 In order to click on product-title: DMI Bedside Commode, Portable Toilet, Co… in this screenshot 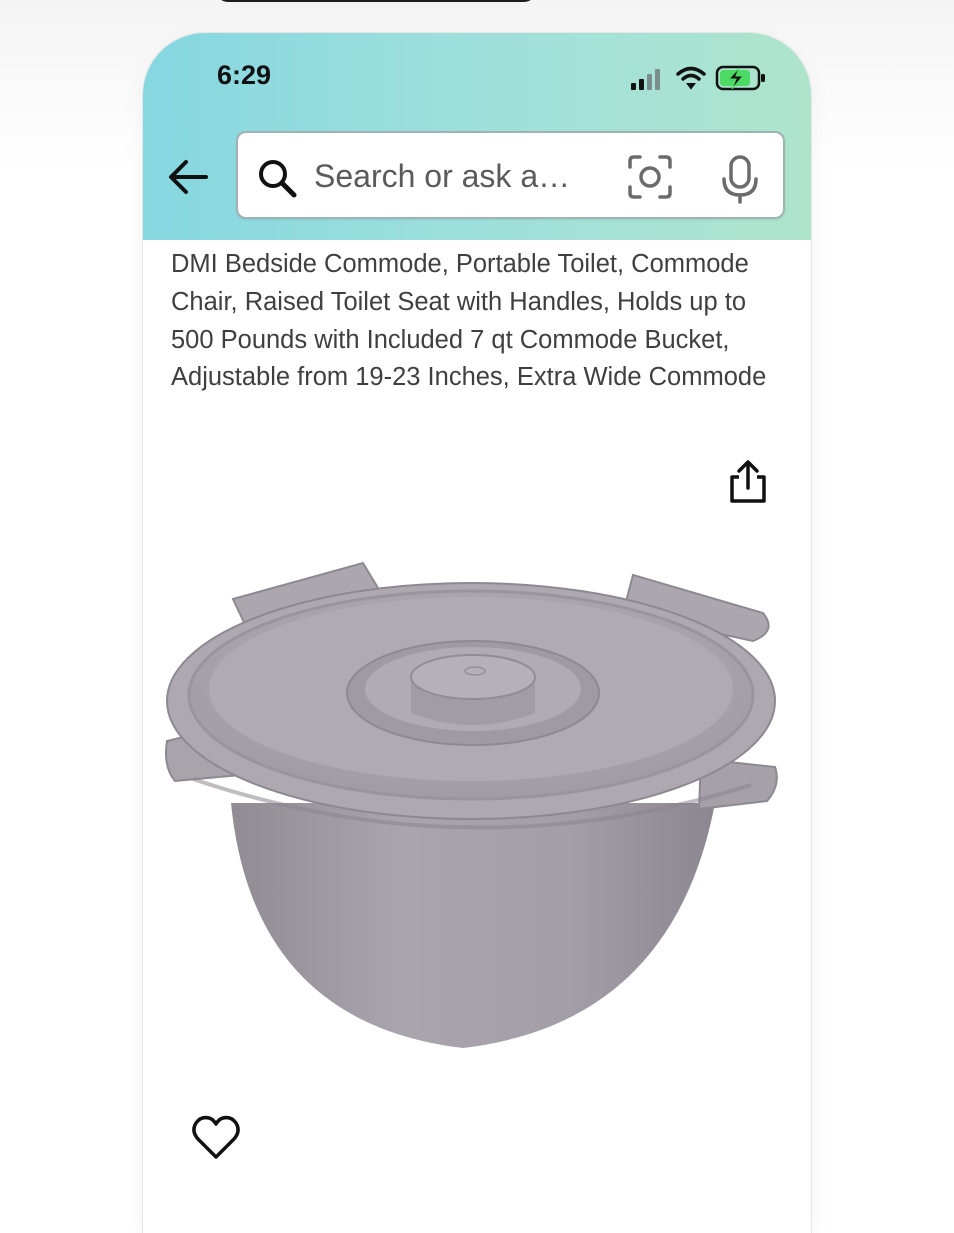, I will do `click(469, 321)`.